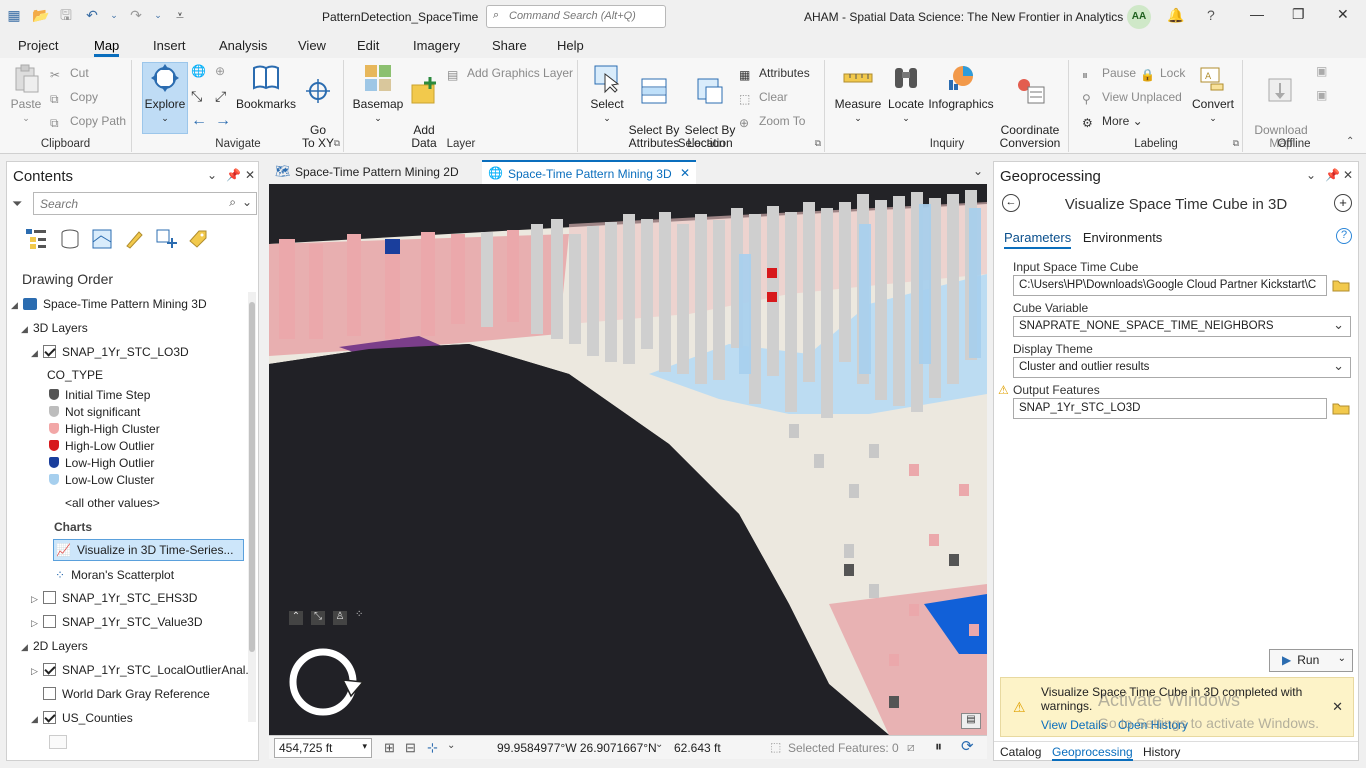 Image resolution: width=1366 pixels, height=768 pixels. Describe the element at coordinates (323, 748) in the screenshot. I see `scale-selector: 454,725 ft ▾` at that location.